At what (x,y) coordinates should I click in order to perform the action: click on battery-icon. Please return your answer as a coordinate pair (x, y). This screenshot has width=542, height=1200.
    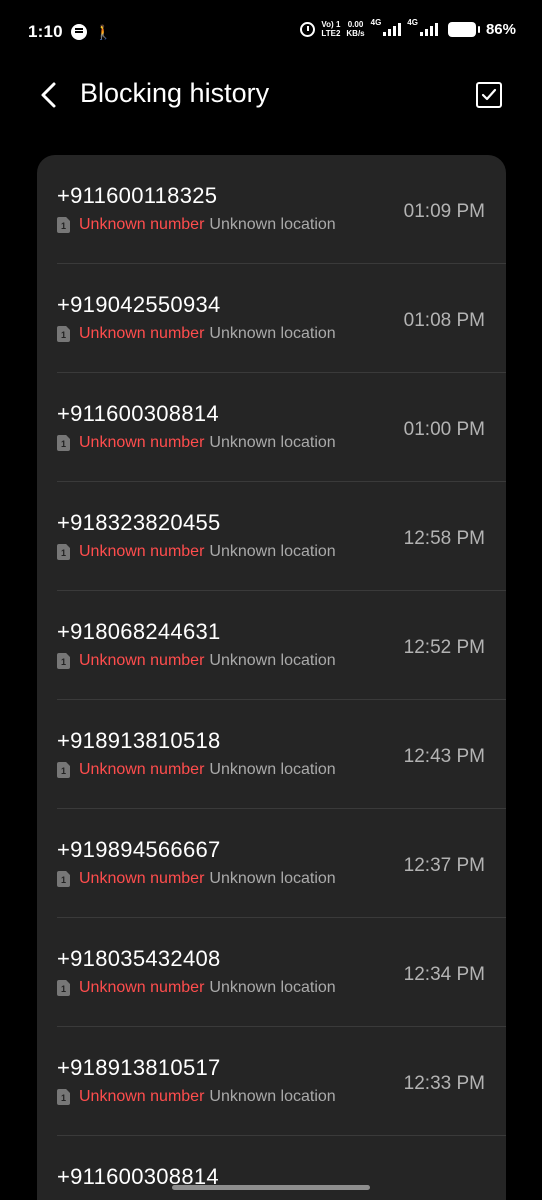
    Looking at the image, I should click on (463, 29).